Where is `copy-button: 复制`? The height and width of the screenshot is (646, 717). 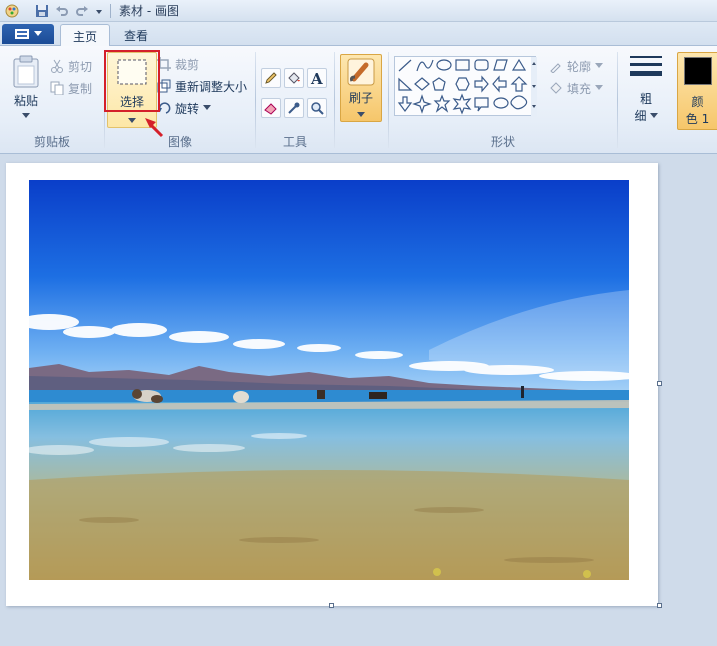 copy-button: 复制 is located at coordinates (71, 88).